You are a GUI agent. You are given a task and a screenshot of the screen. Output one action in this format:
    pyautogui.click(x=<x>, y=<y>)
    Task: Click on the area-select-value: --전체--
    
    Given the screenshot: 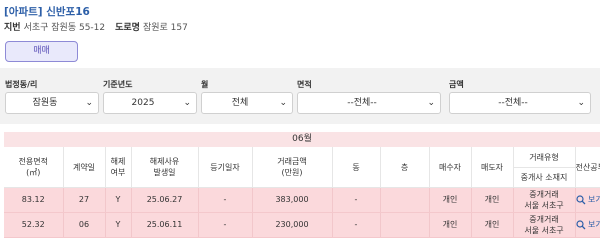 What is the action you would take?
    pyautogui.click(x=362, y=103)
    